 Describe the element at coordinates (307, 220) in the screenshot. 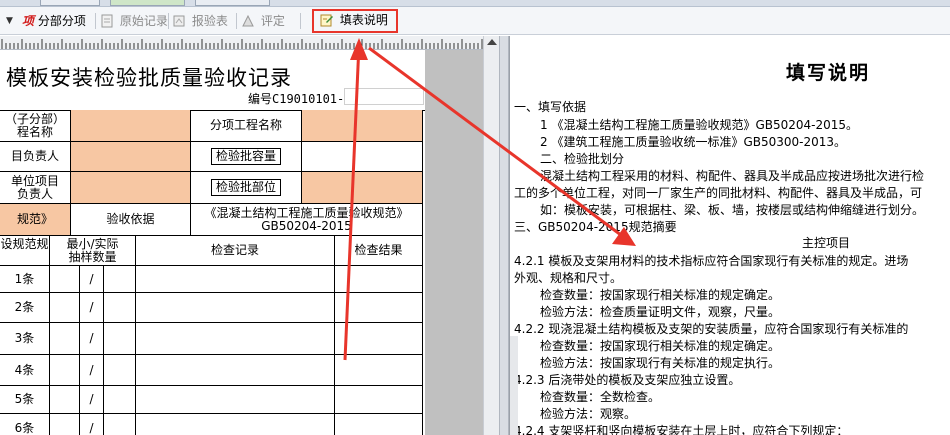

I see `acceptance-basis-value: 《混凝土结构工程施工质量验收规范》GB50204-2015` at that location.